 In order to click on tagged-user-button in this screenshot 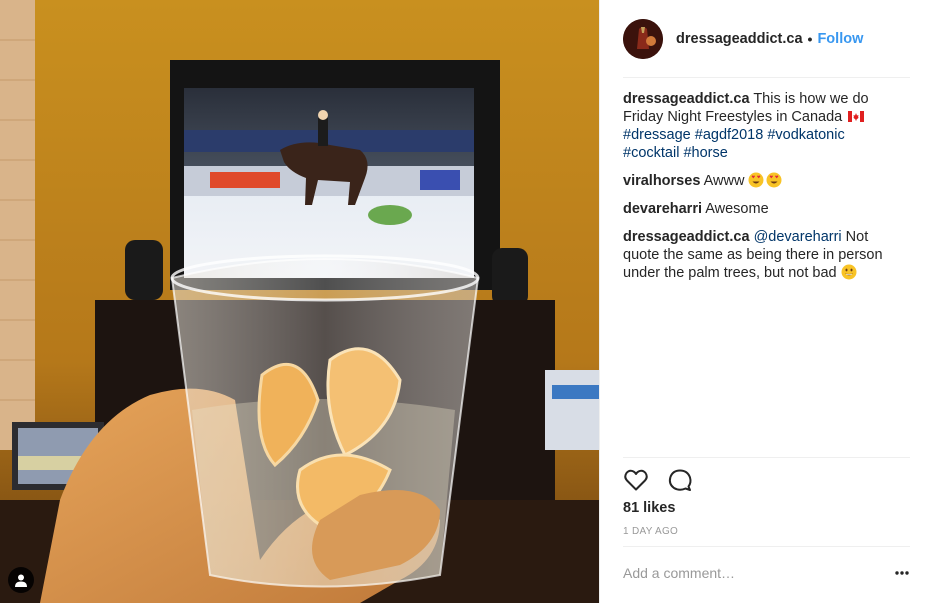, I will do `click(21, 580)`.